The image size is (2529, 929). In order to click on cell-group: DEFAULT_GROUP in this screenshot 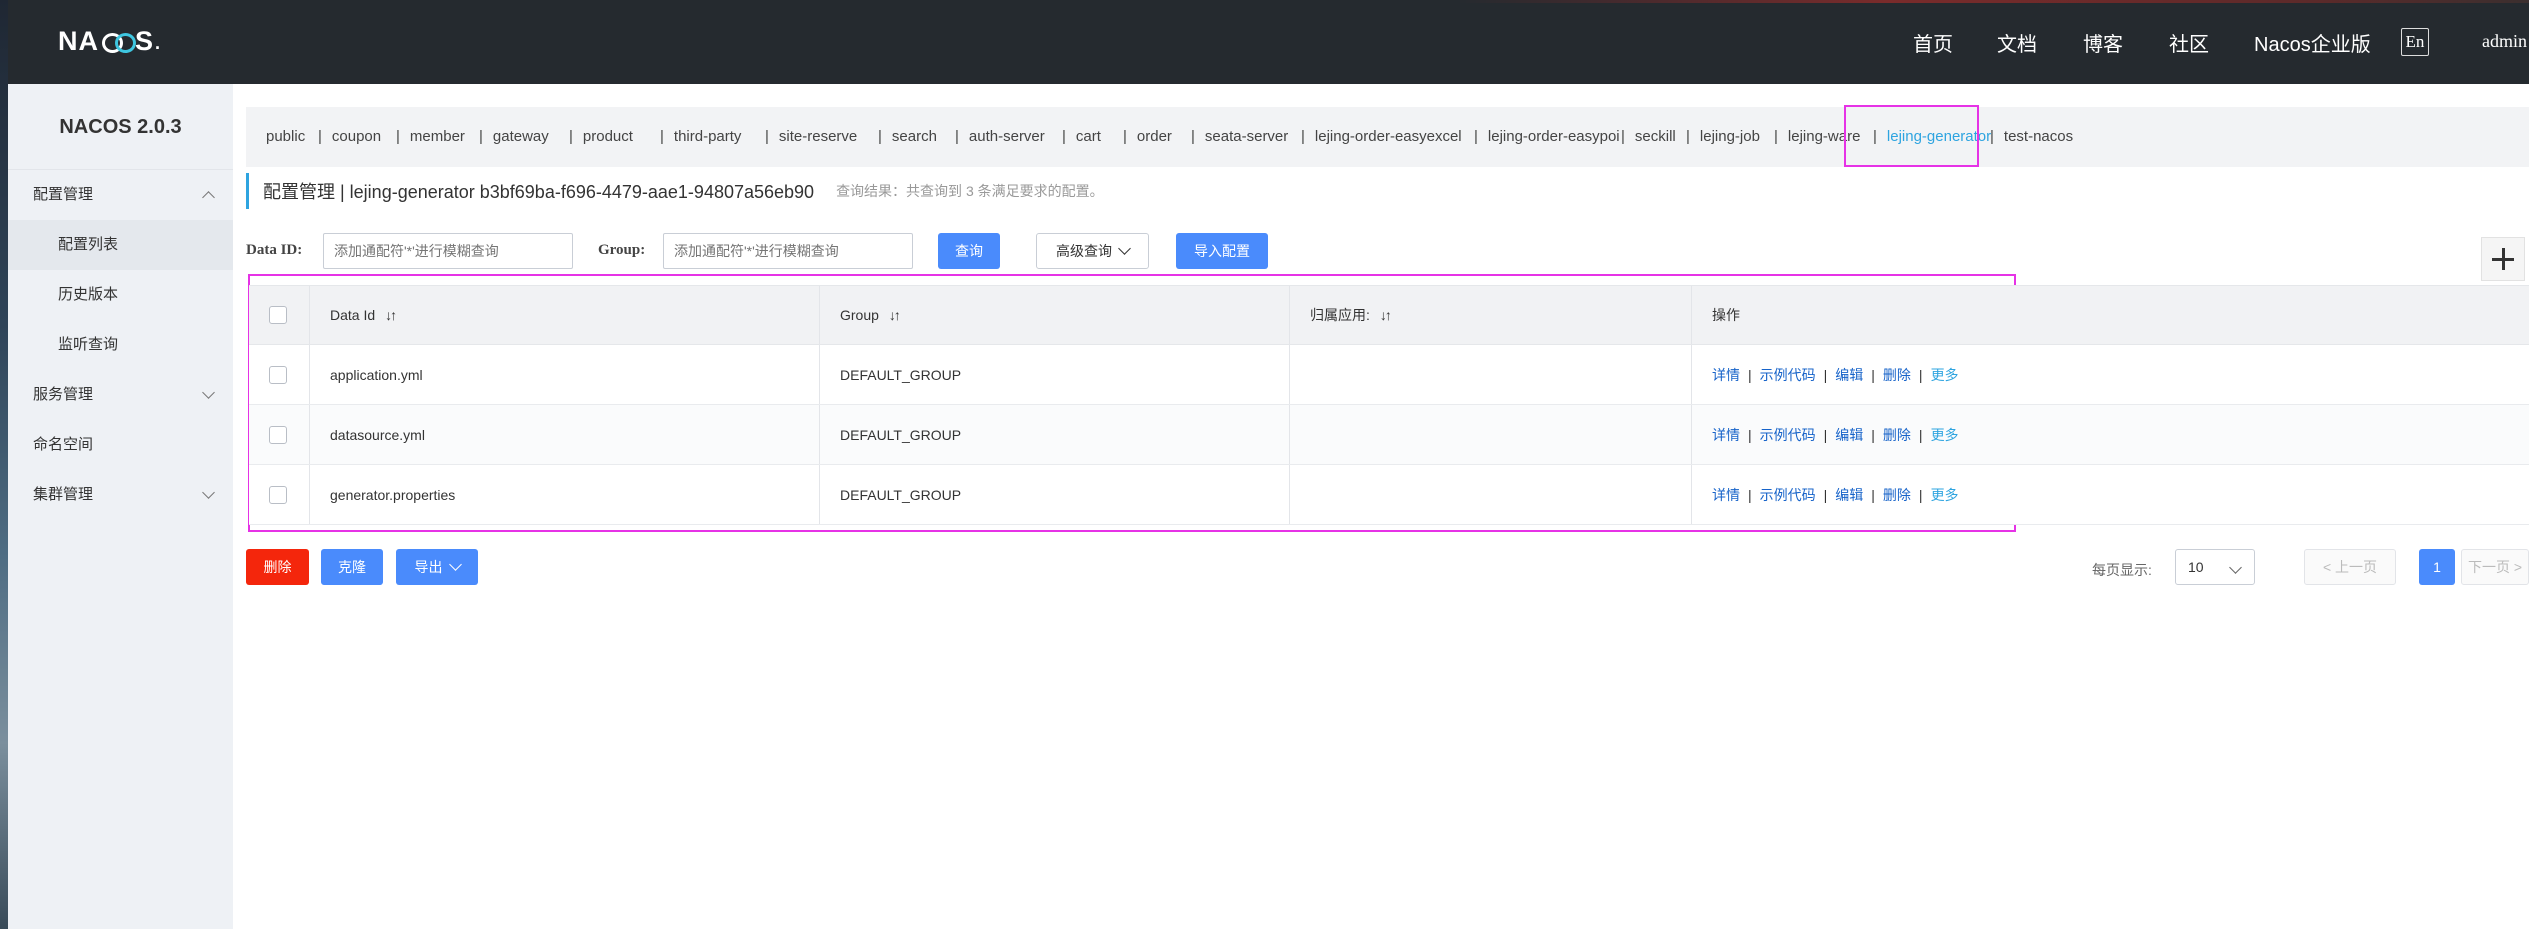, I will do `click(1054, 494)`.